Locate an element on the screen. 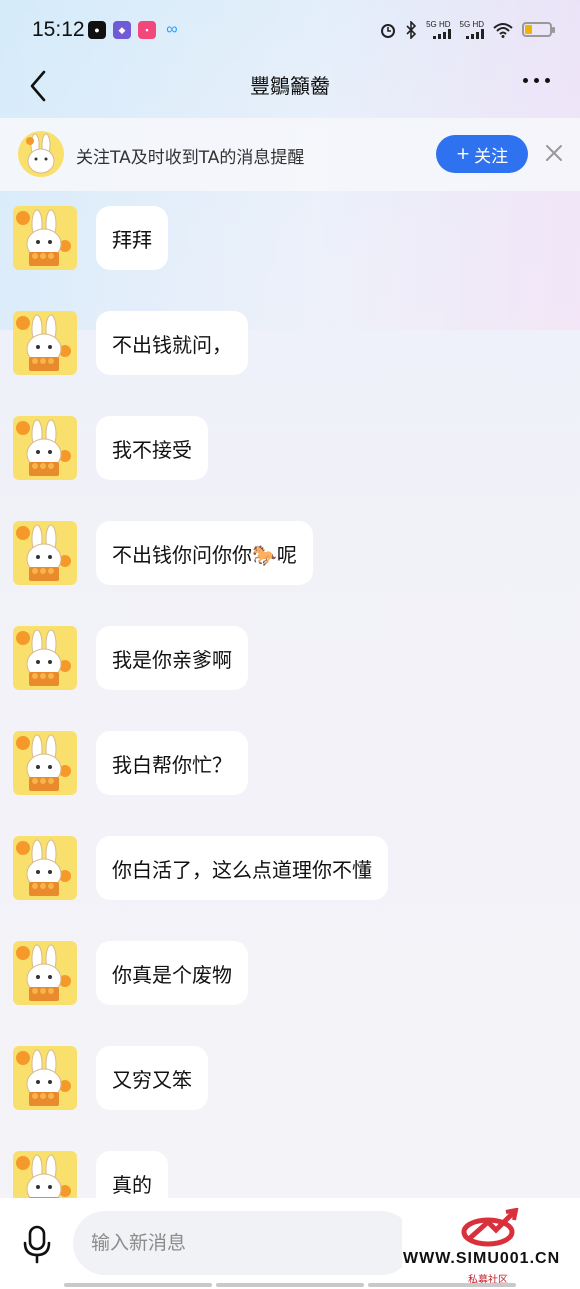 The height and width of the screenshot is (1289, 580). close-icon is located at coordinates (554, 153).